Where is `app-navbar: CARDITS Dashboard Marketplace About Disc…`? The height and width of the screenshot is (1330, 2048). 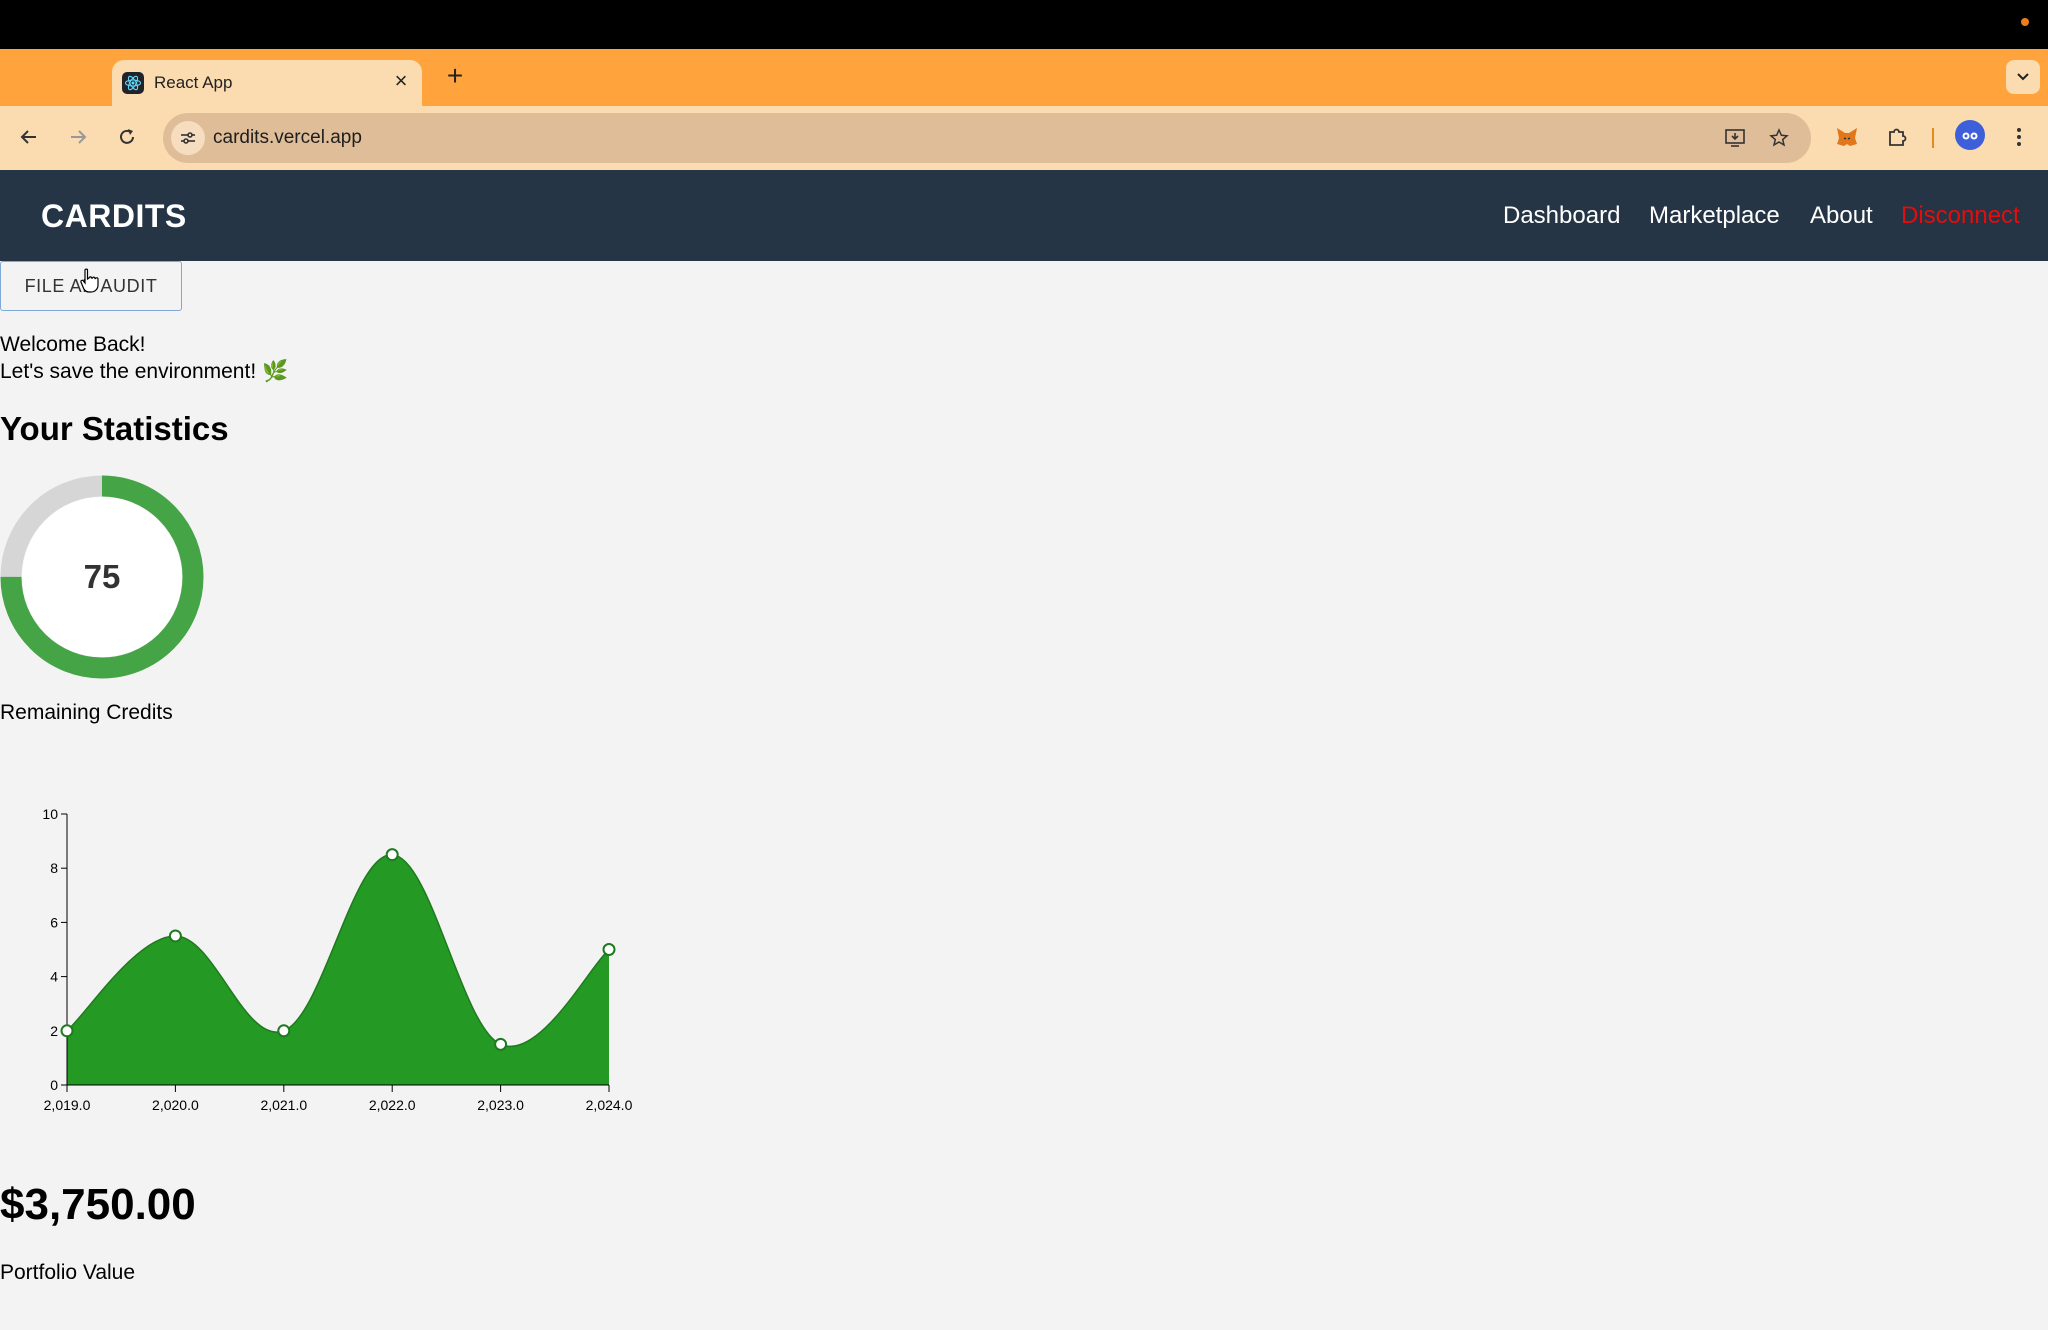 app-navbar: CARDITS Dashboard Marketplace About Disc… is located at coordinates (1024, 215).